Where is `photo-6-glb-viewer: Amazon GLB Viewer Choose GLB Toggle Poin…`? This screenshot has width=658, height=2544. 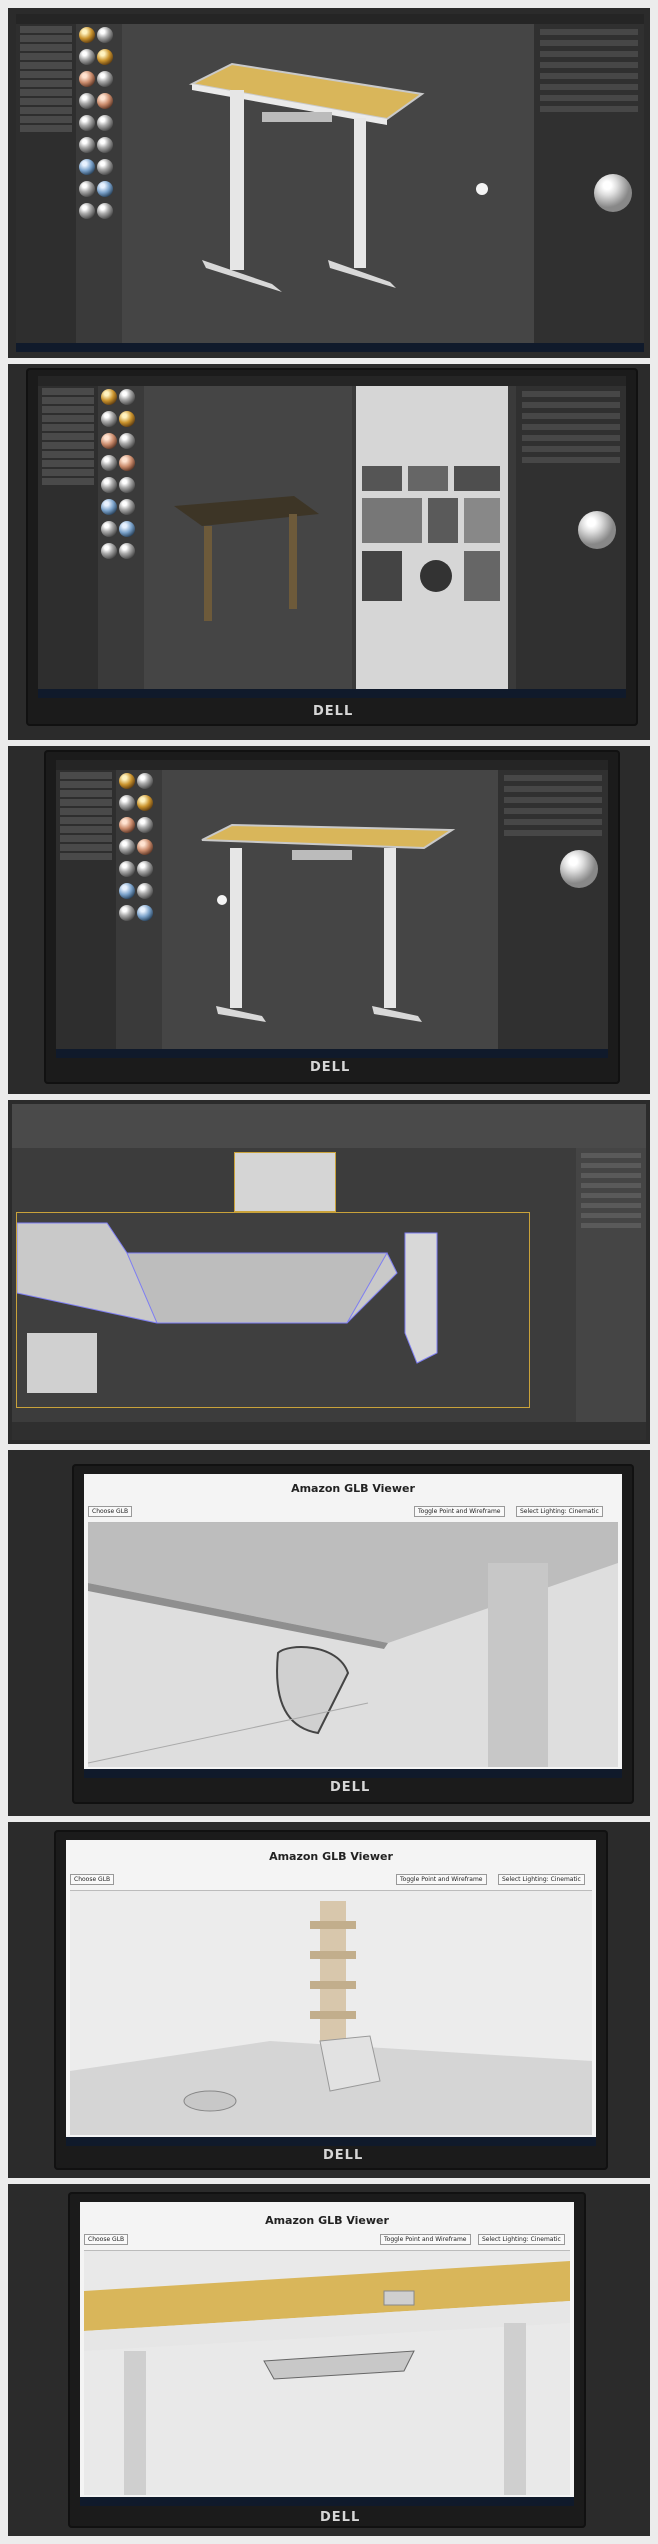
photo-6-glb-viewer: Amazon GLB Viewer Choose GLB Toggle Poin… is located at coordinates (329, 2000).